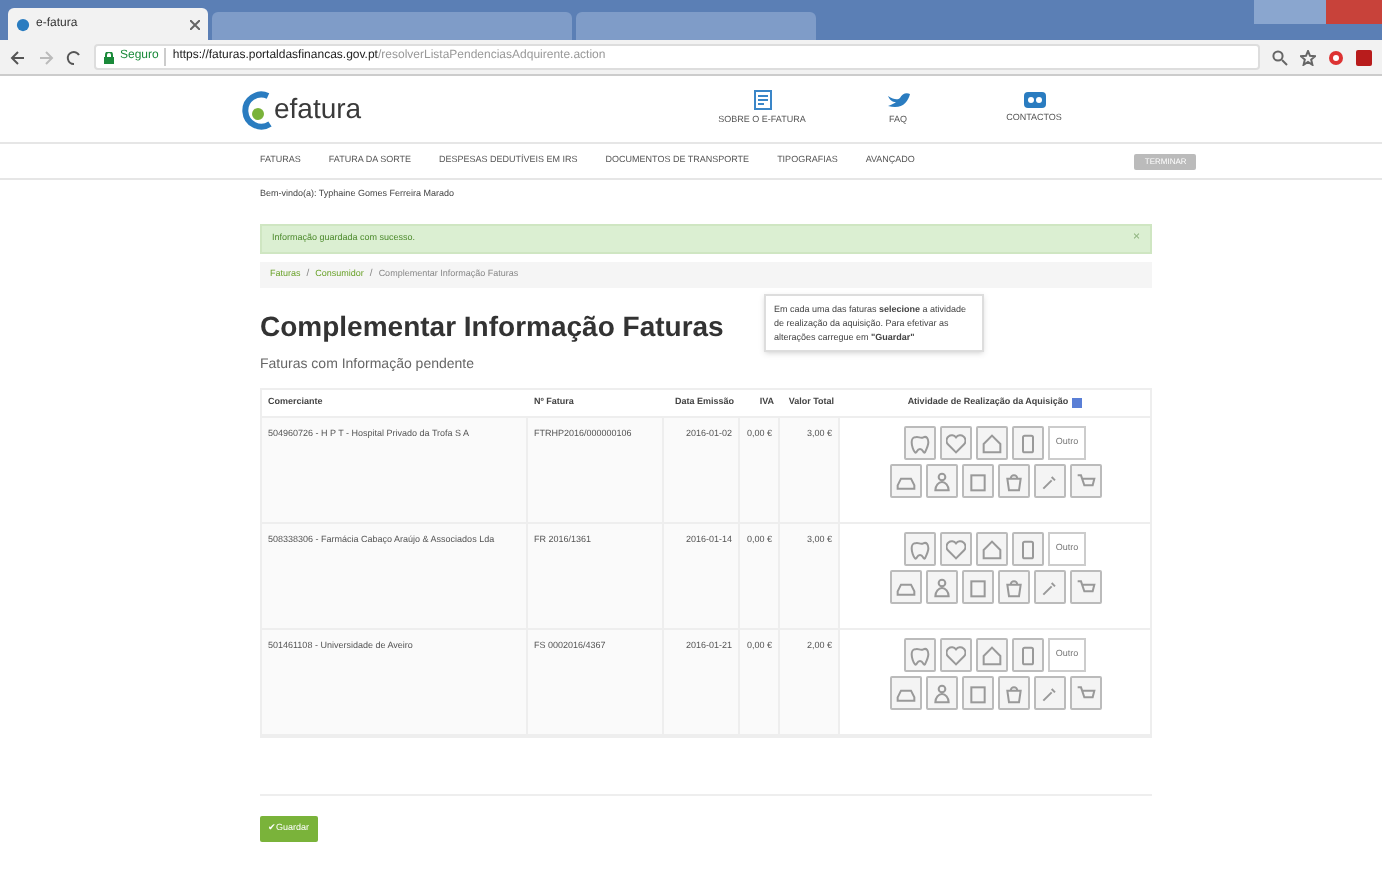 The image size is (1382, 870). Describe the element at coordinates (1280, 57) in the screenshot. I see `zoom-icon` at that location.